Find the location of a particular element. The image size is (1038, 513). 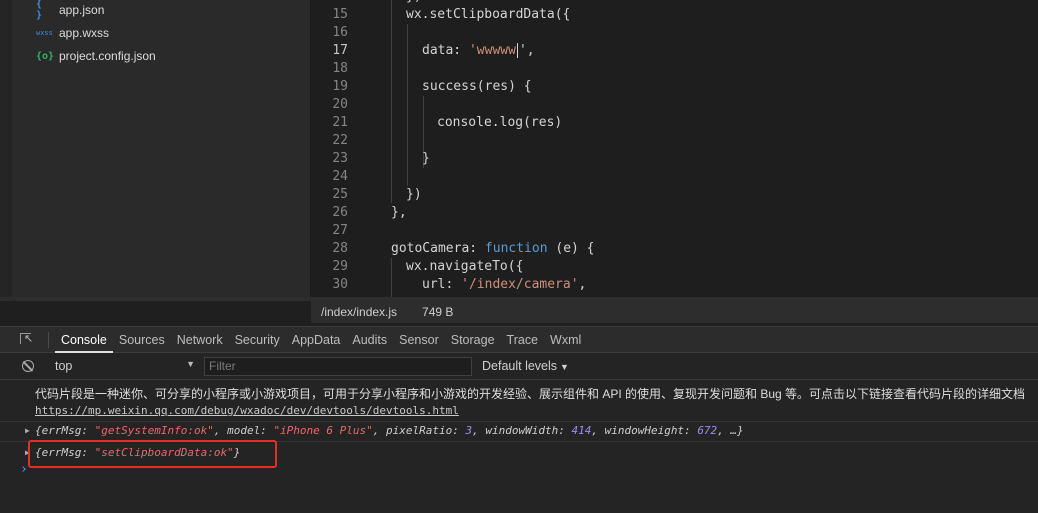

code-line-15: wx.setClipboardData({ is located at coordinates (488, 14).